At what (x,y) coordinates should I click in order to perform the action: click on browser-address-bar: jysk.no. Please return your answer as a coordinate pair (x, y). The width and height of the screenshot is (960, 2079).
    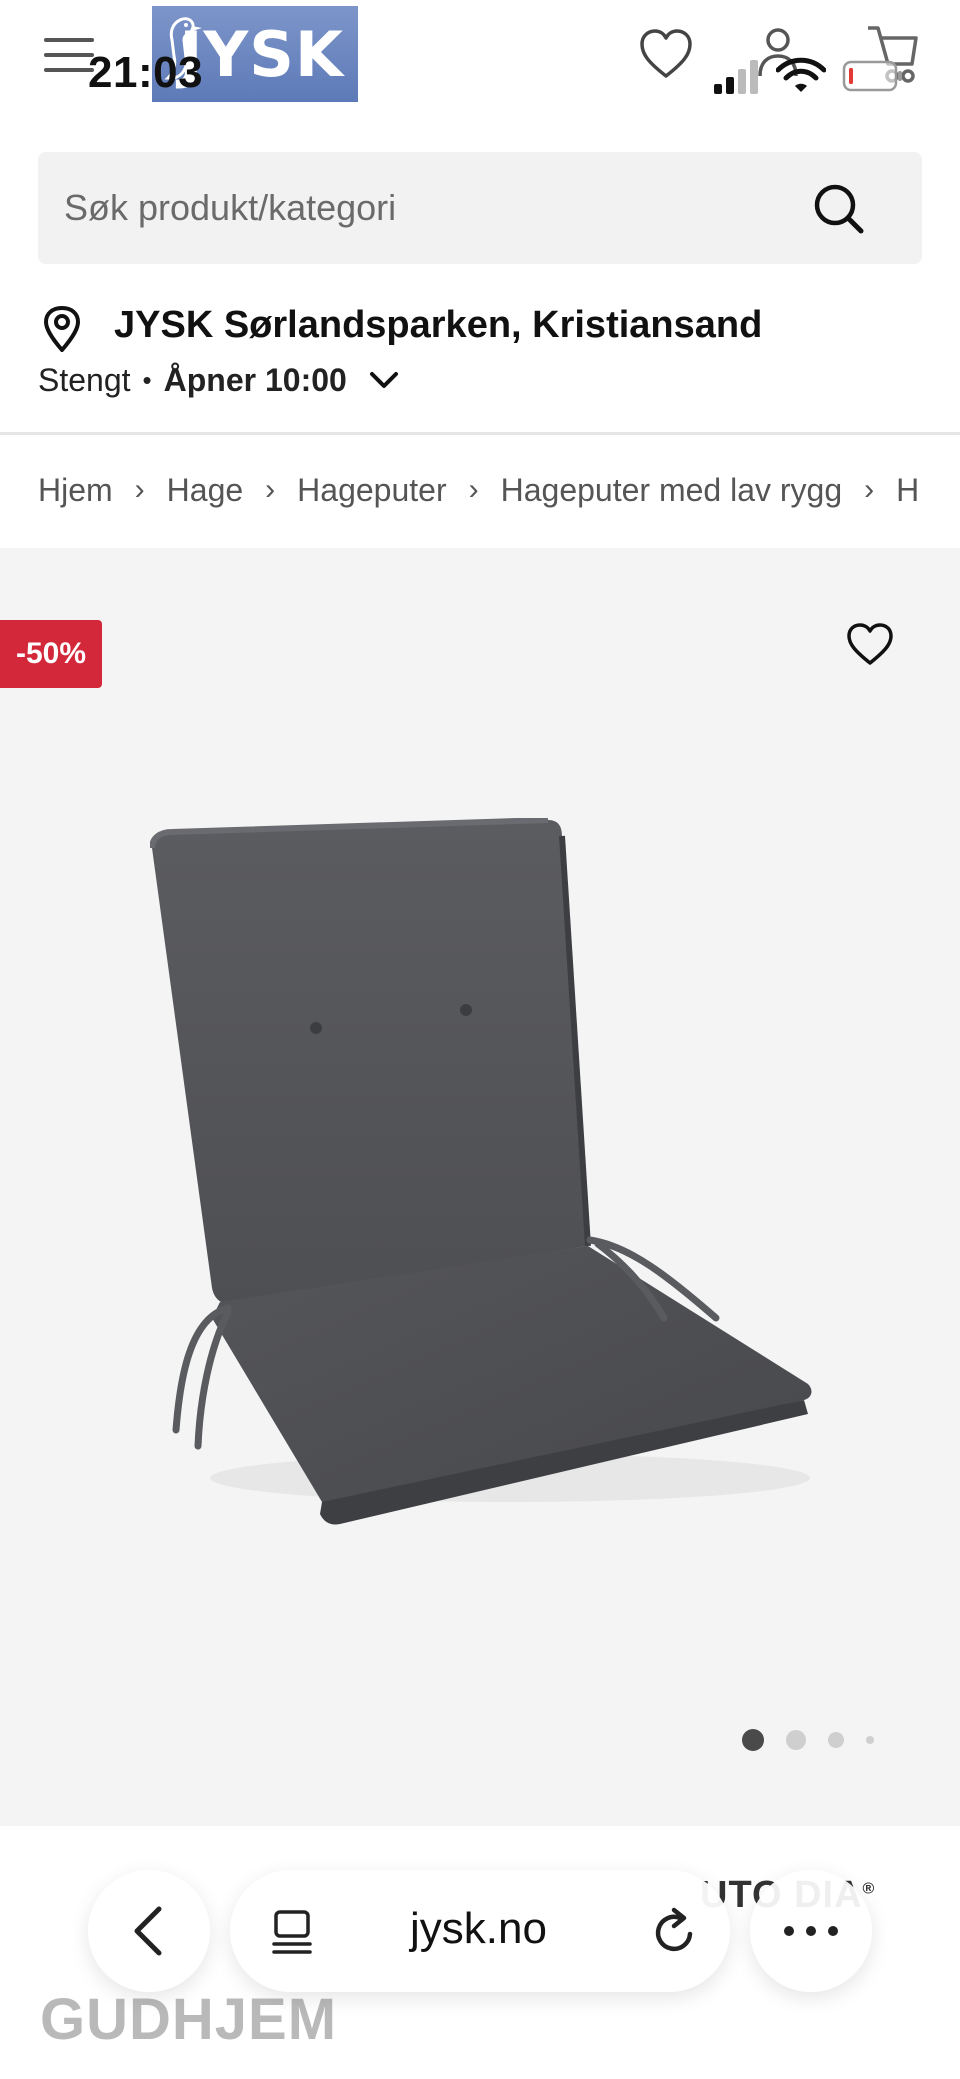
    Looking at the image, I should click on (480, 1931).